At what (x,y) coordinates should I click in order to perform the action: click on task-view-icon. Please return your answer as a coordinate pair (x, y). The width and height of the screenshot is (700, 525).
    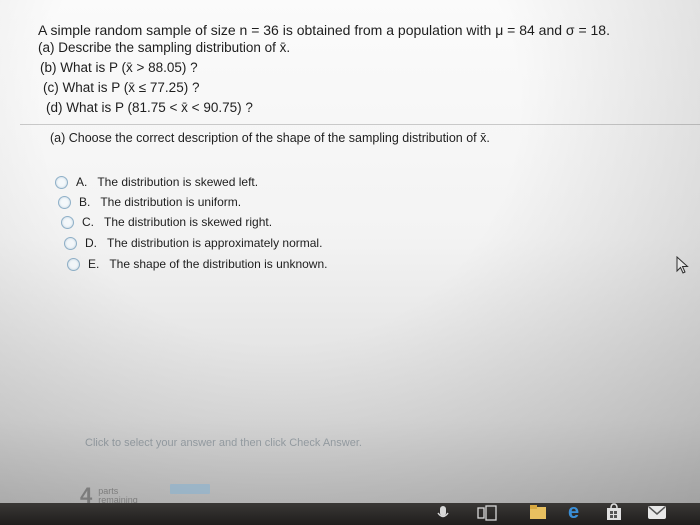
    Looking at the image, I should click on (487, 513).